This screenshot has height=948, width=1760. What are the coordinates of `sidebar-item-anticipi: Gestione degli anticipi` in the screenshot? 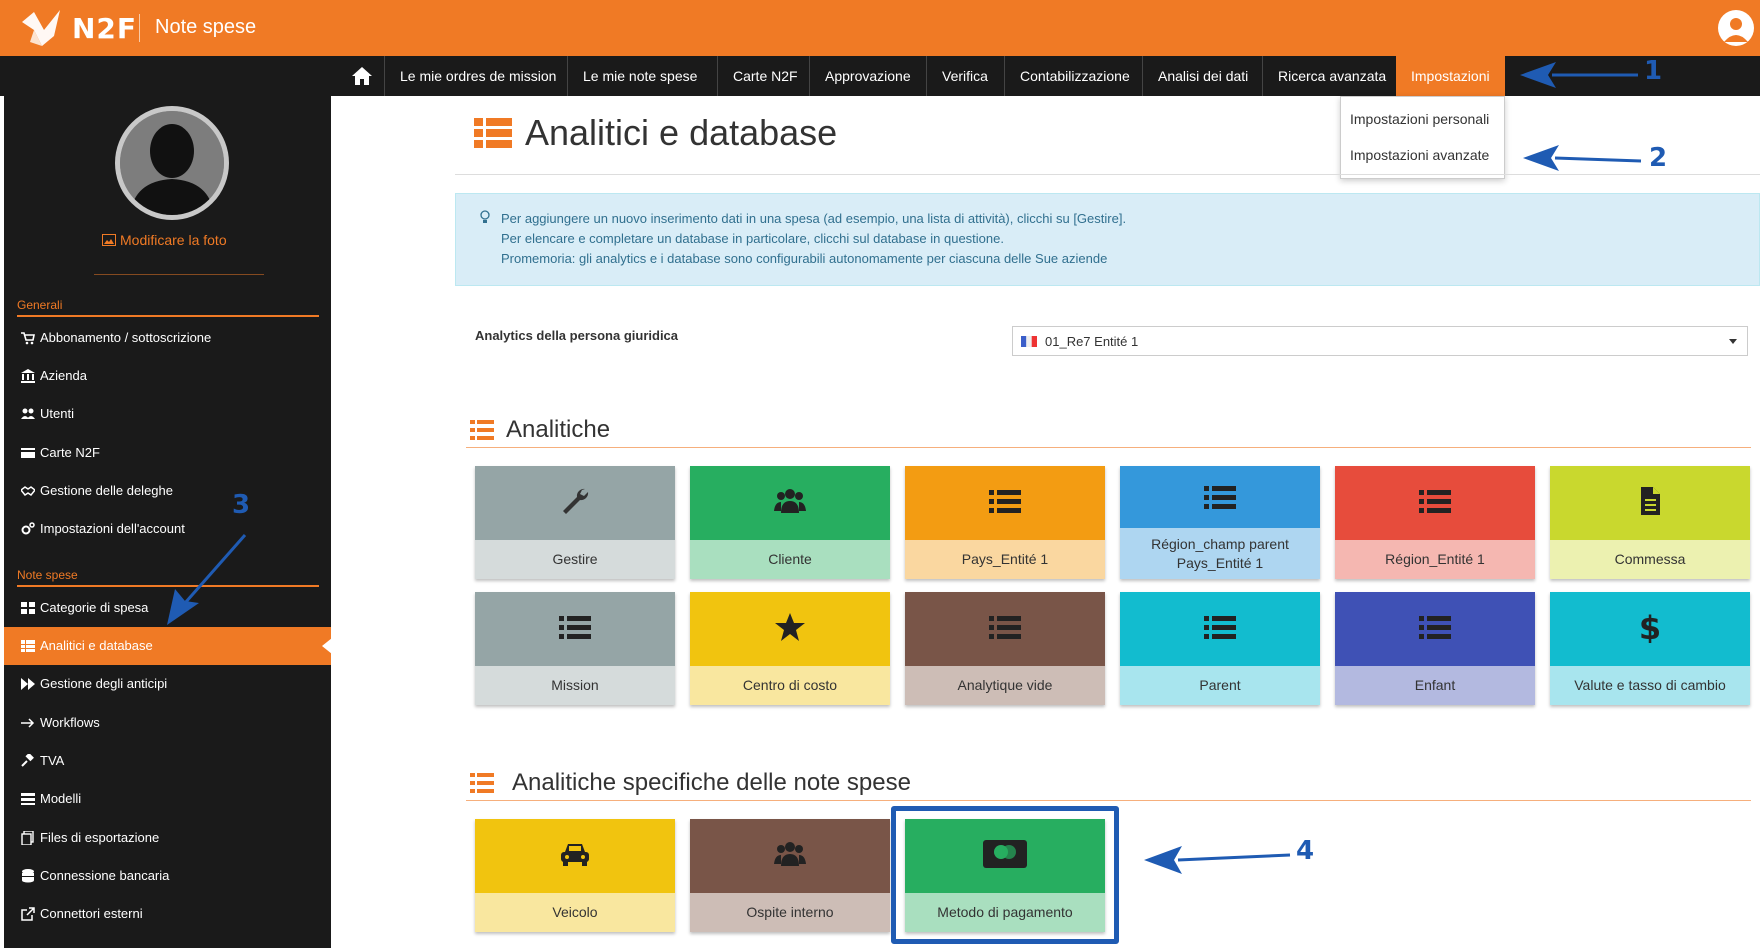 It's located at (167, 684).